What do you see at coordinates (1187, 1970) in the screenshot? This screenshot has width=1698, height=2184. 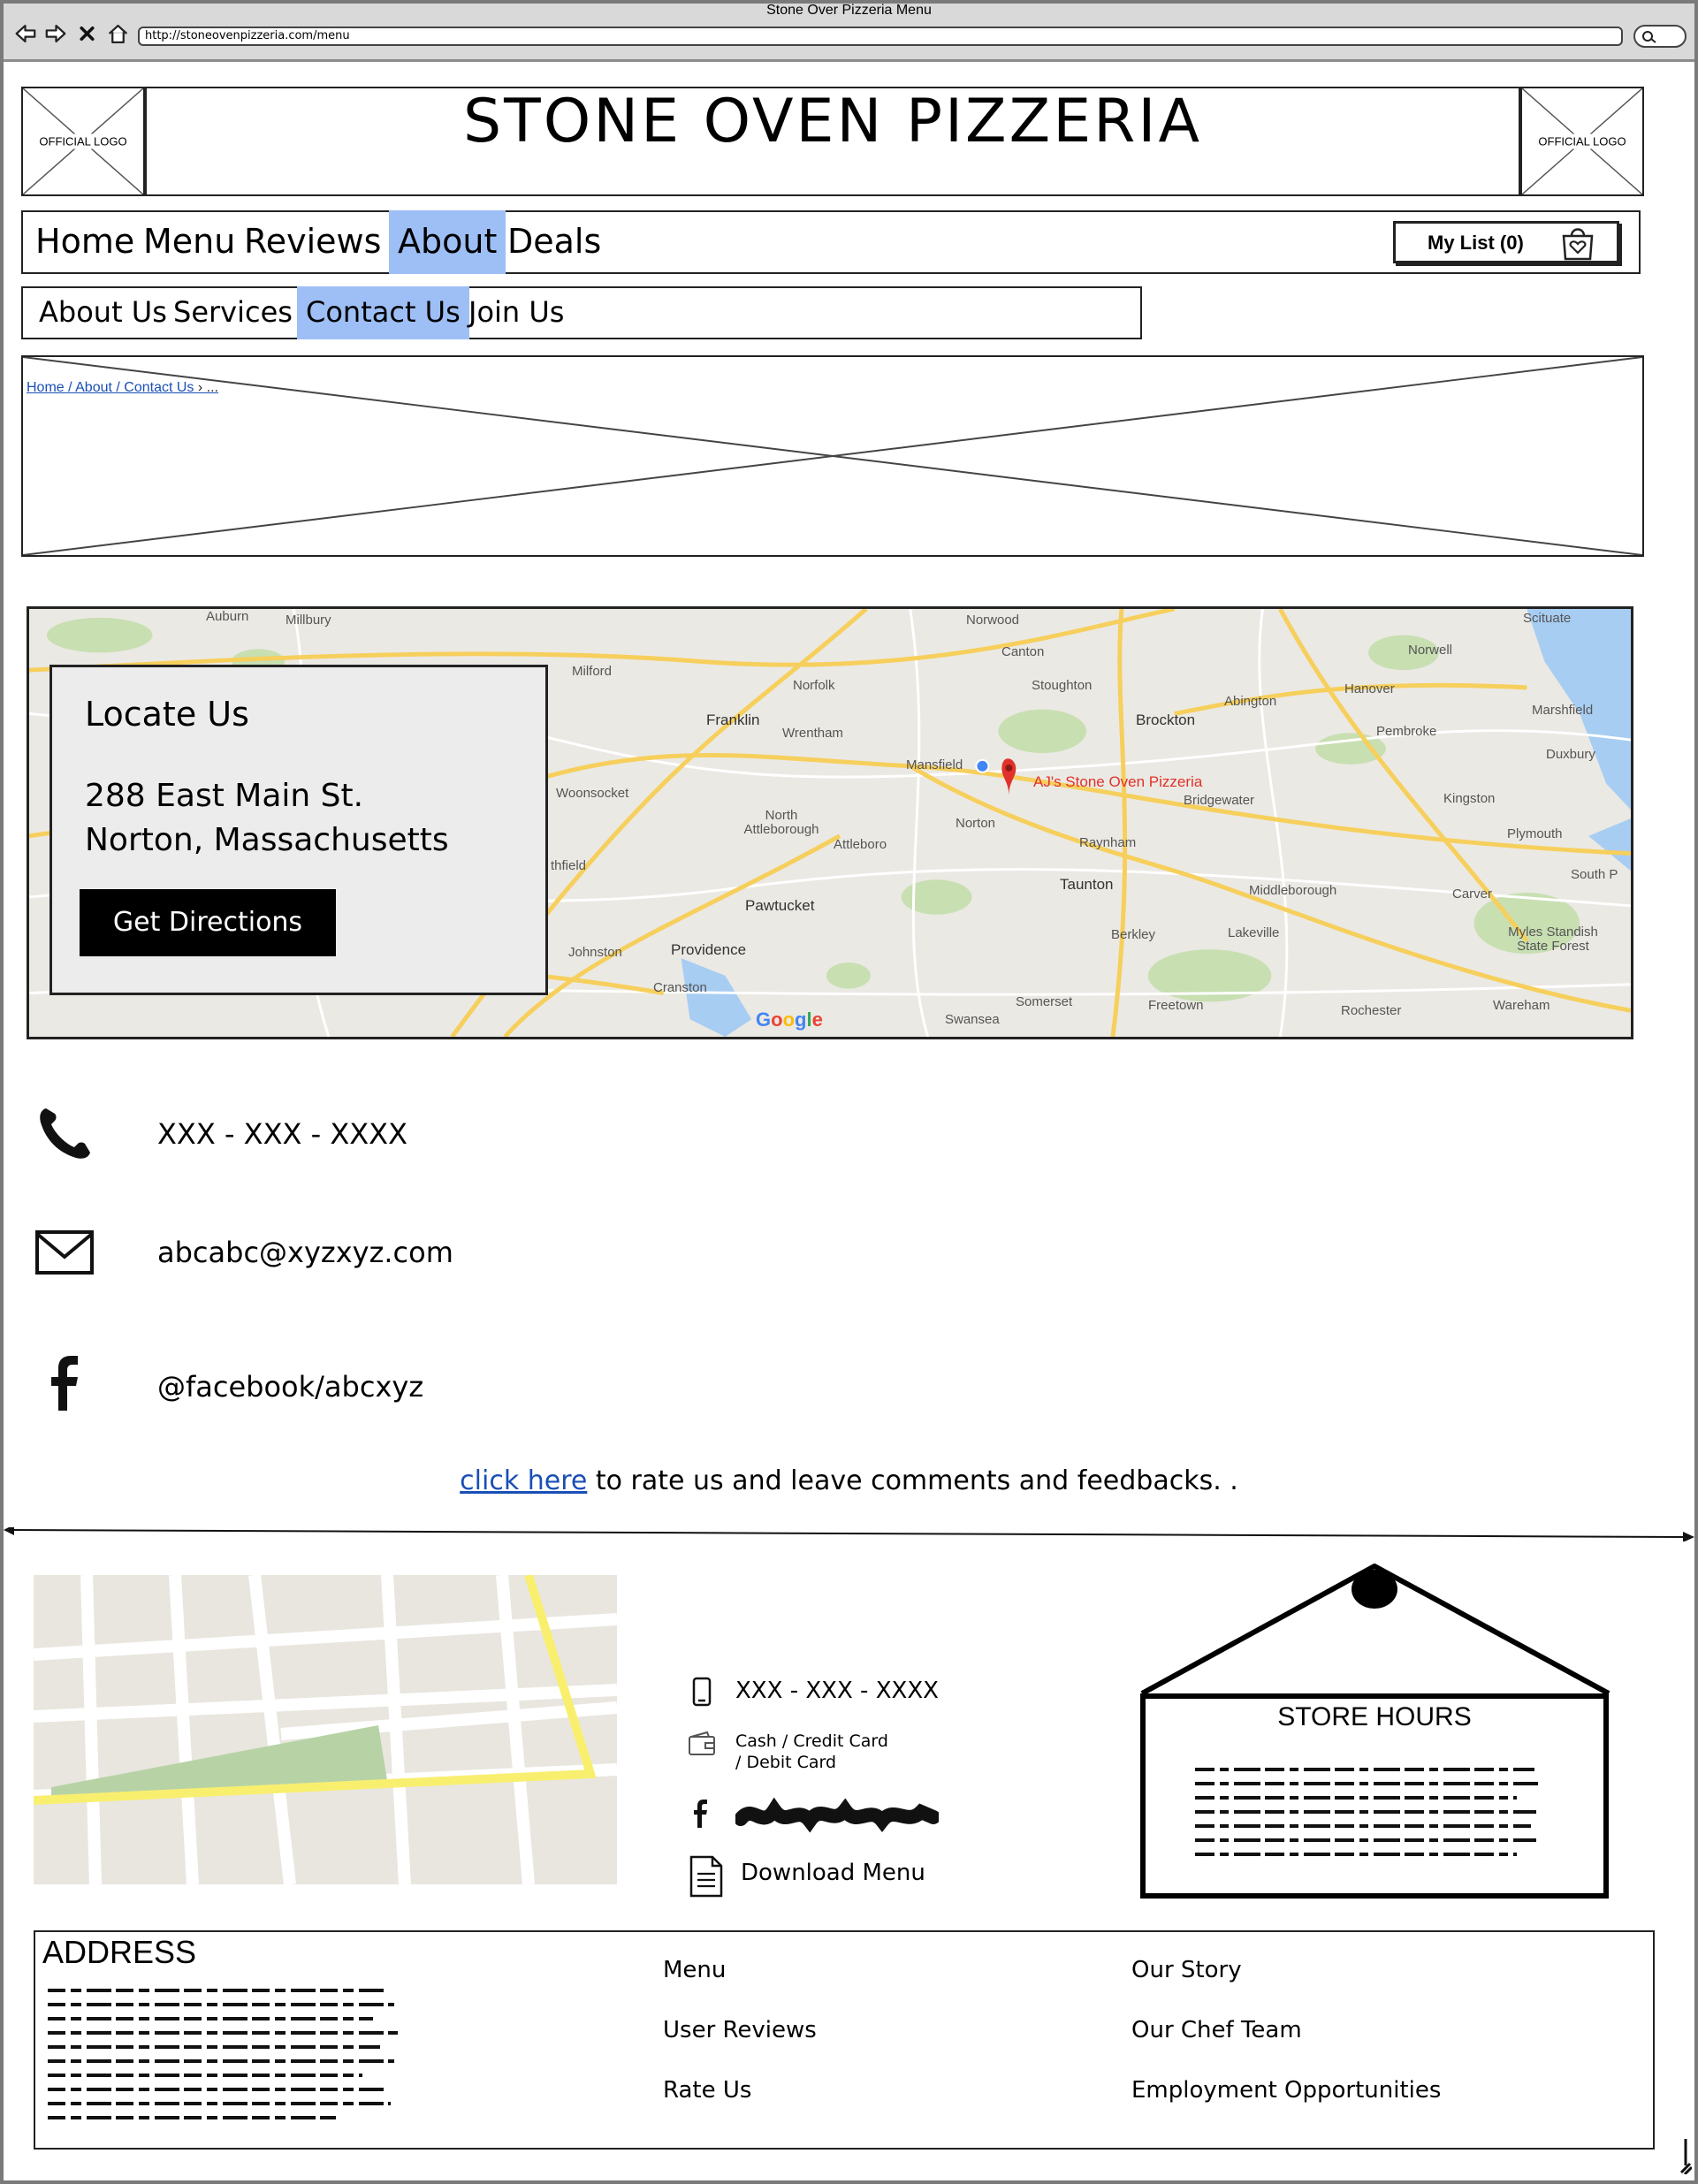 I see `footer-link-our-story: Our Story` at bounding box center [1187, 1970].